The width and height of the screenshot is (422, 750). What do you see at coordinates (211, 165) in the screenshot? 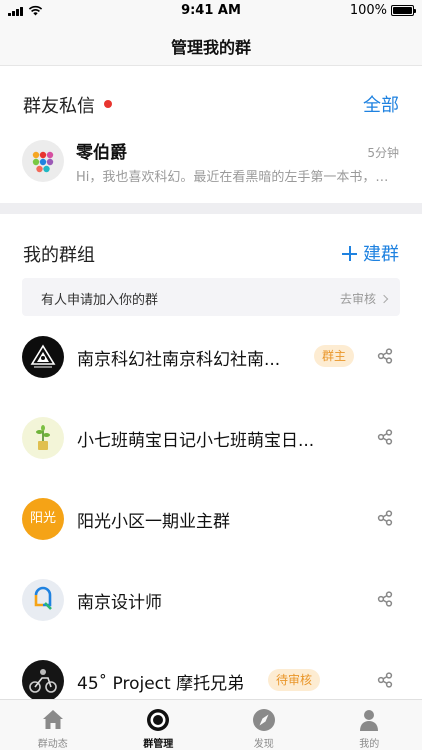
I see `message-item: 零伯爵 5分钟 Hi，我也喜欢科幻。最近在看黑暗的左手第一本书，感觉很棒` at bounding box center [211, 165].